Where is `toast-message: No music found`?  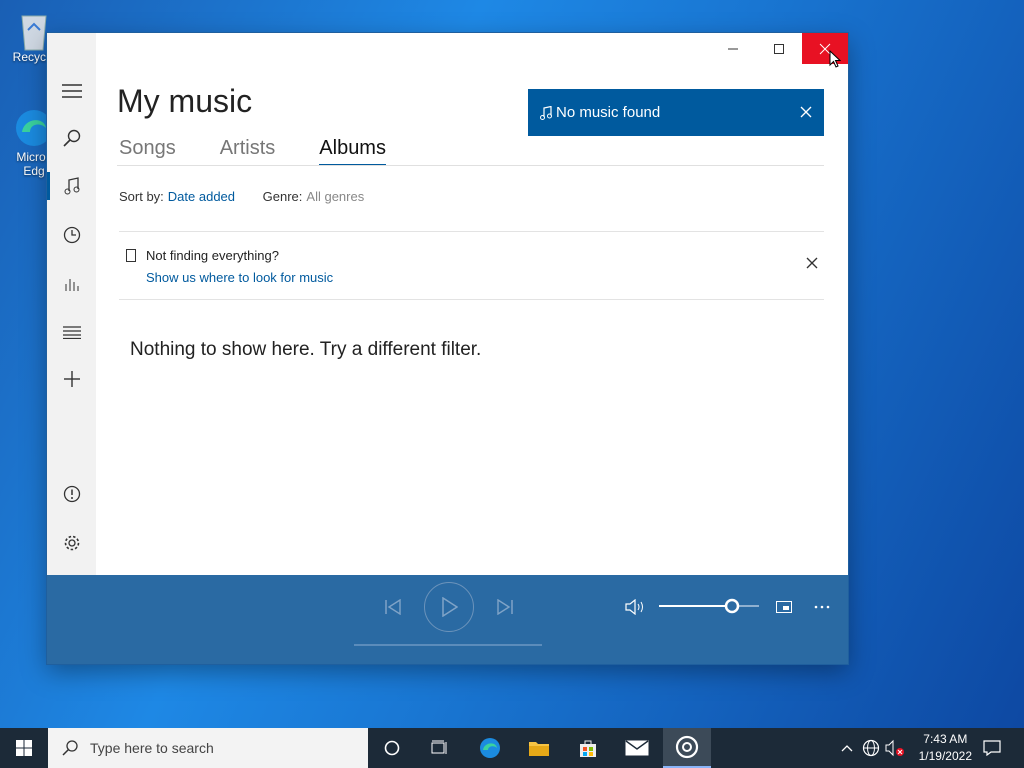 toast-message: No music found is located at coordinates (608, 112).